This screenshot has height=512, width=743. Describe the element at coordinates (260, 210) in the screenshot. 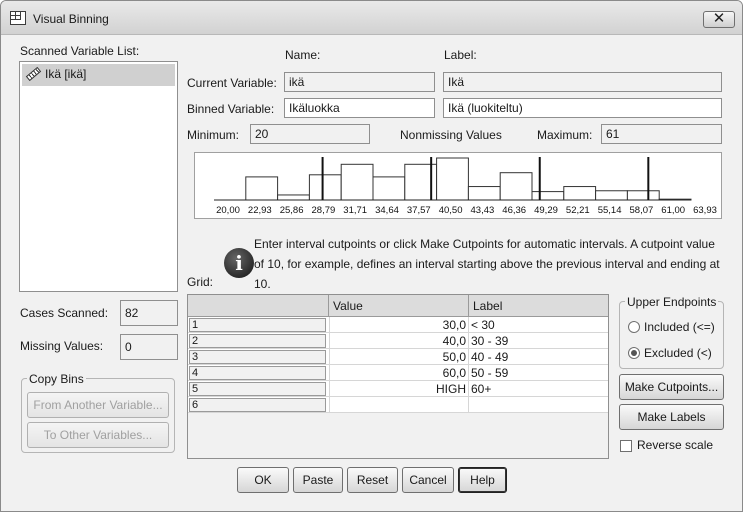

I see `histogram-tick-label: 22,93` at that location.